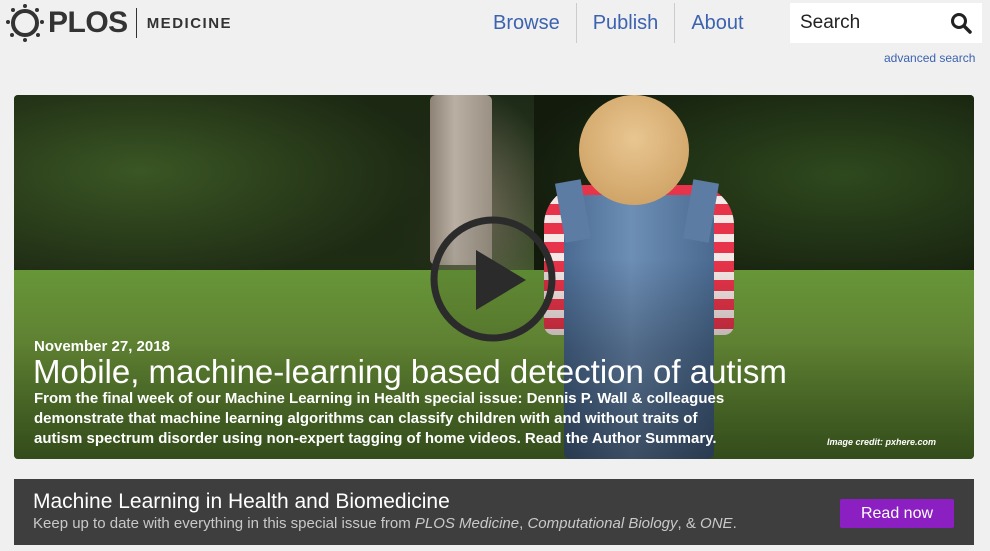  What do you see at coordinates (716, 523) in the screenshot?
I see `banner-journal-one: ONE` at bounding box center [716, 523].